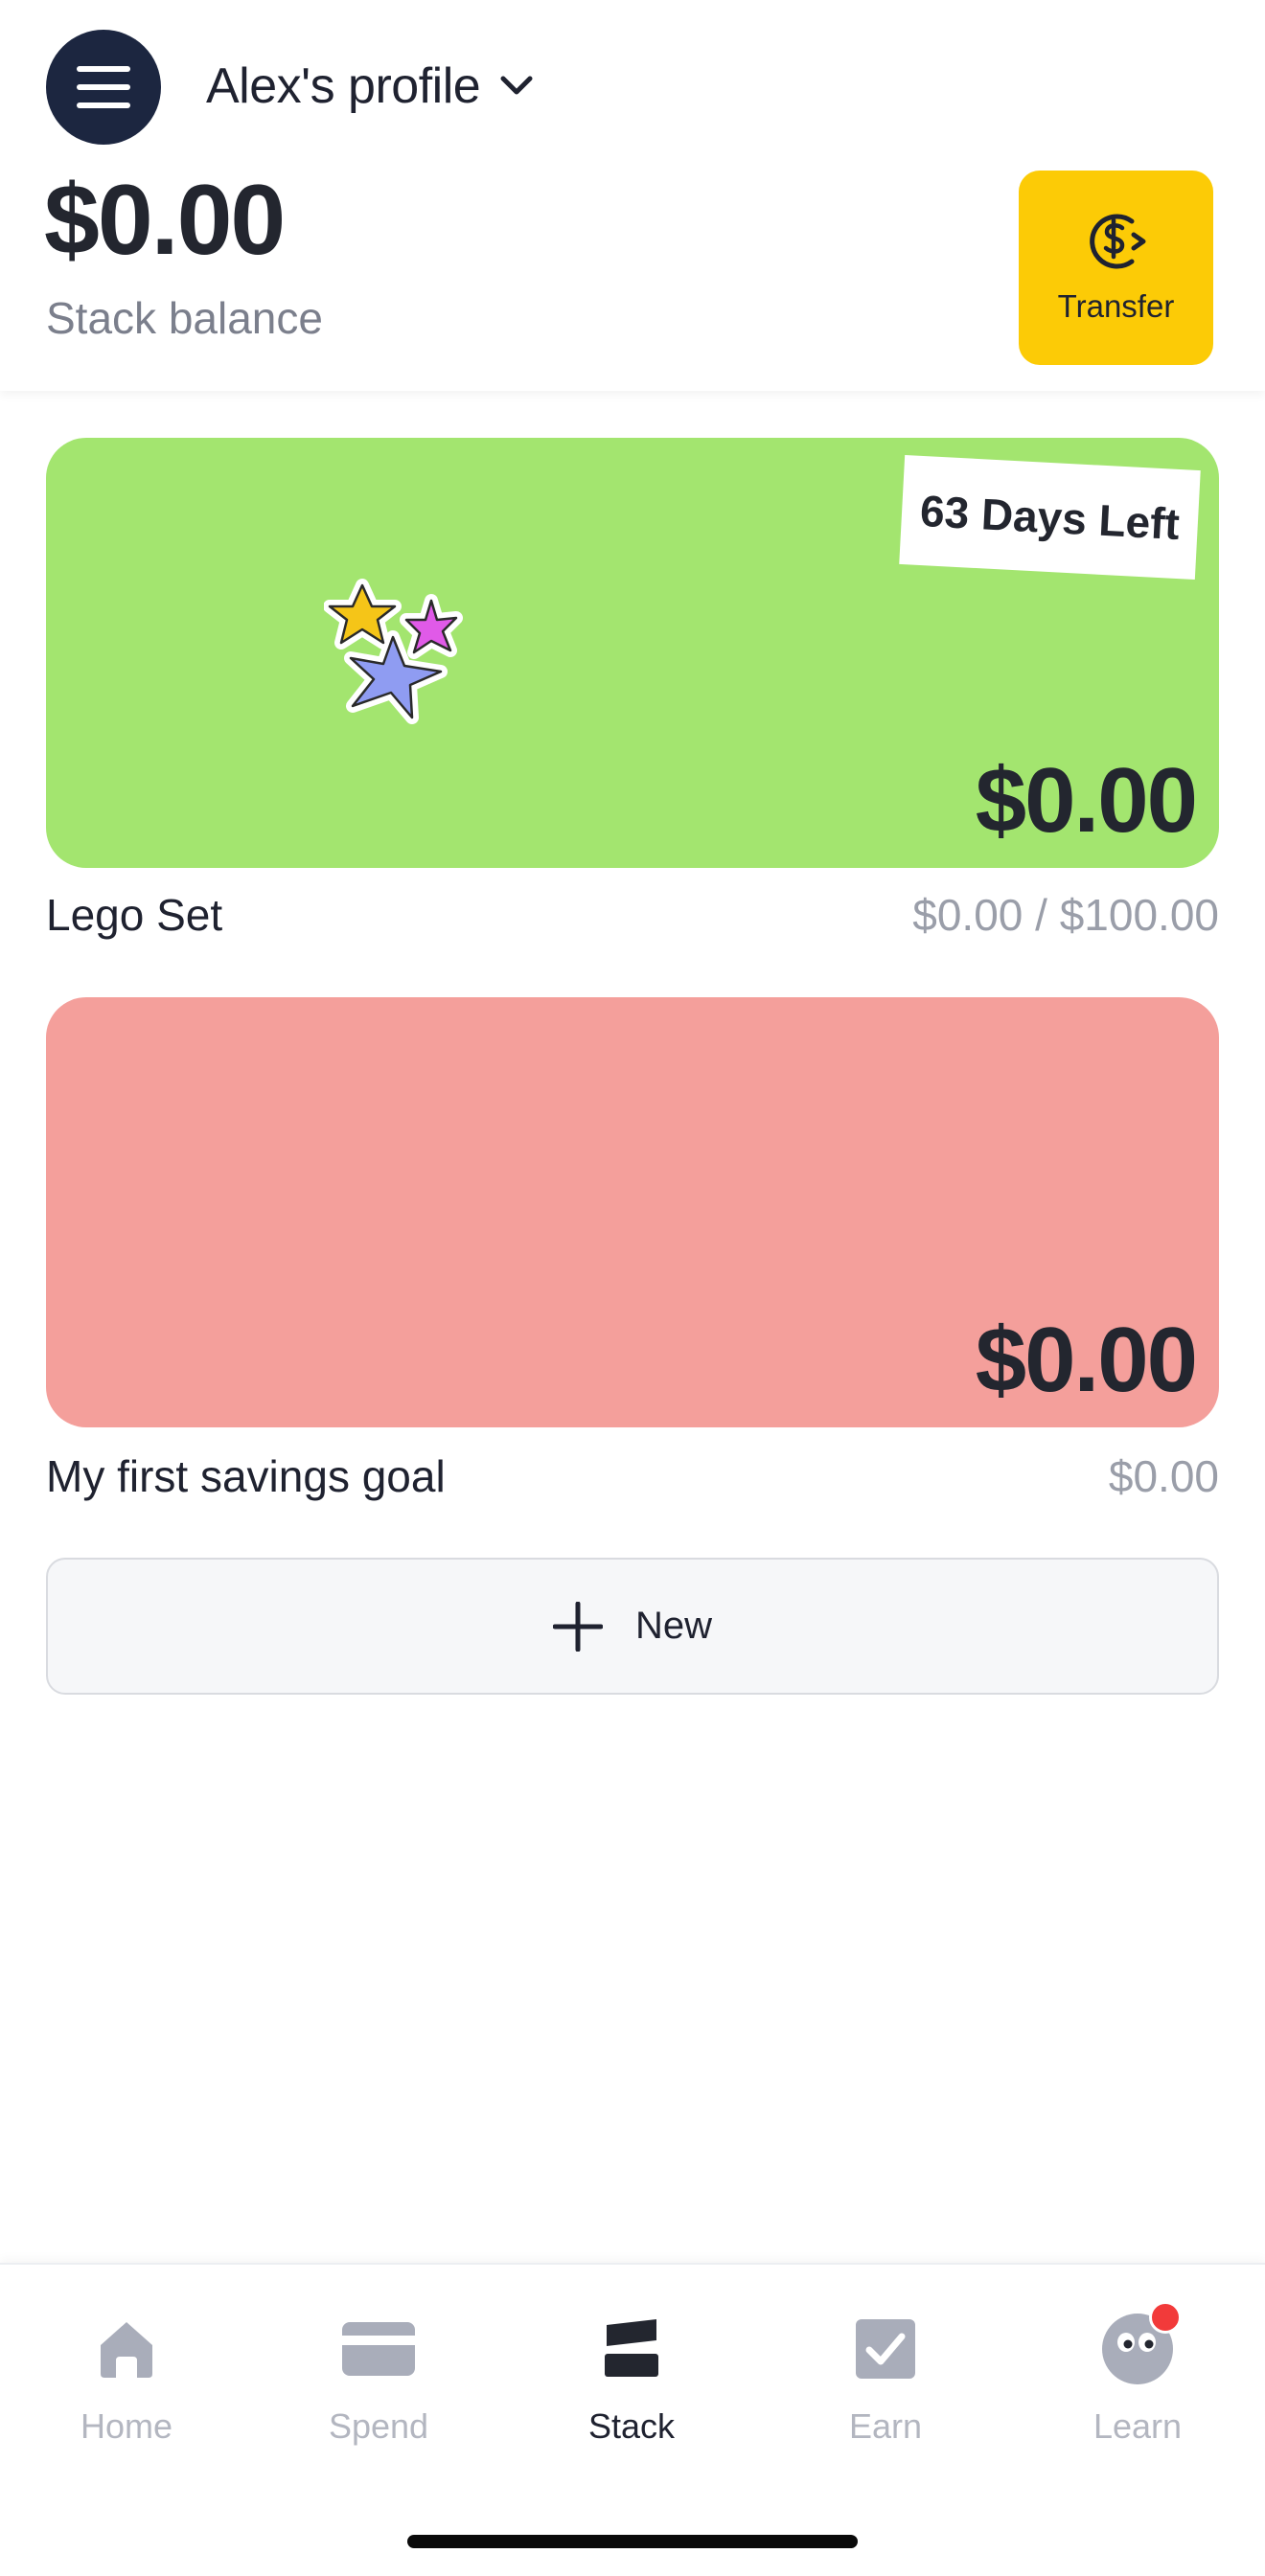 The height and width of the screenshot is (2576, 1265). What do you see at coordinates (393, 651) in the screenshot?
I see `stars-sticker-icon` at bounding box center [393, 651].